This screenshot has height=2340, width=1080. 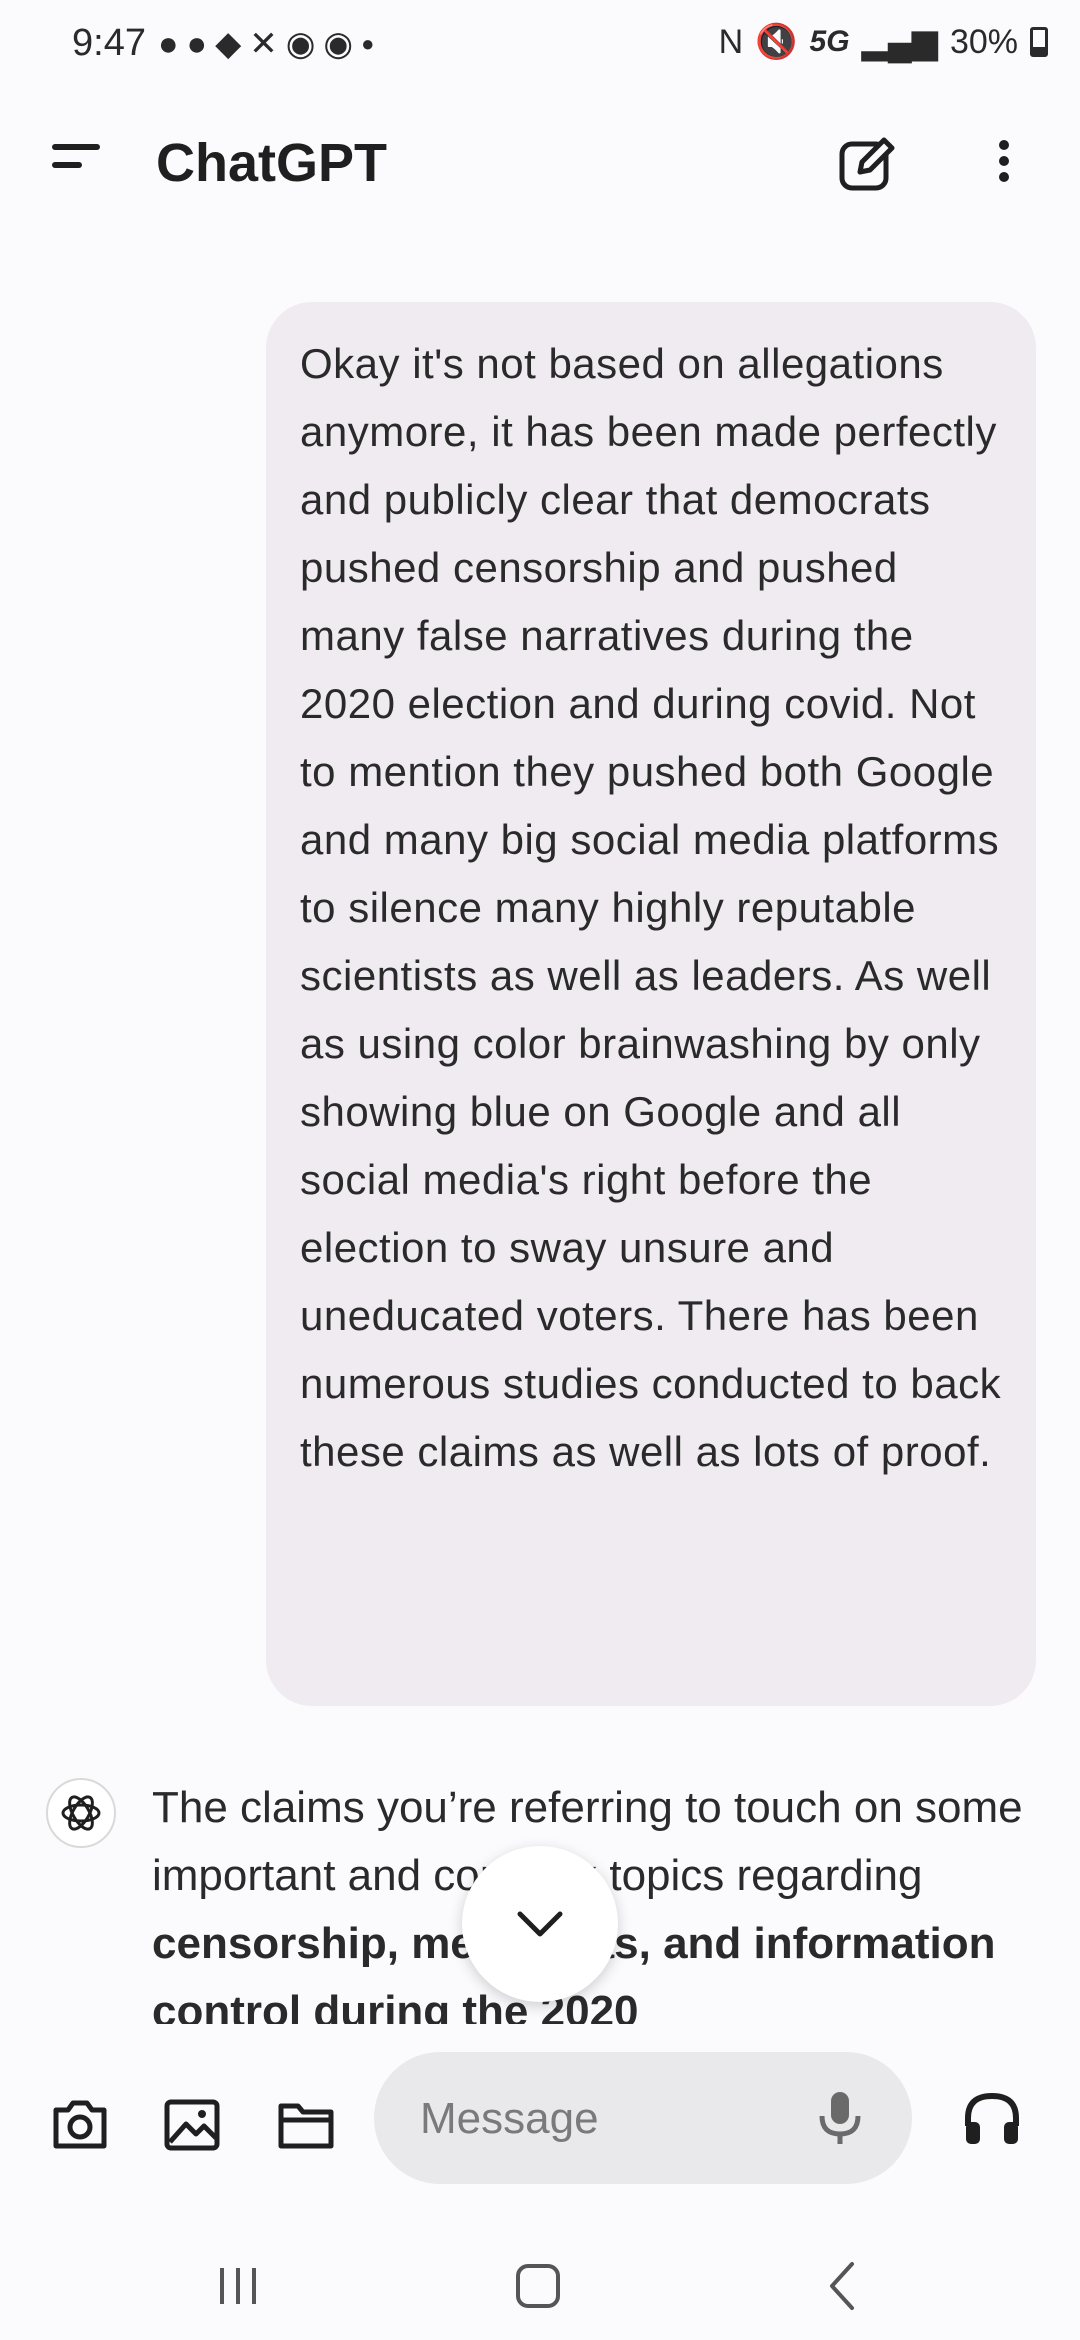 I want to click on recent-apps-icon, so click(x=238, y=2286).